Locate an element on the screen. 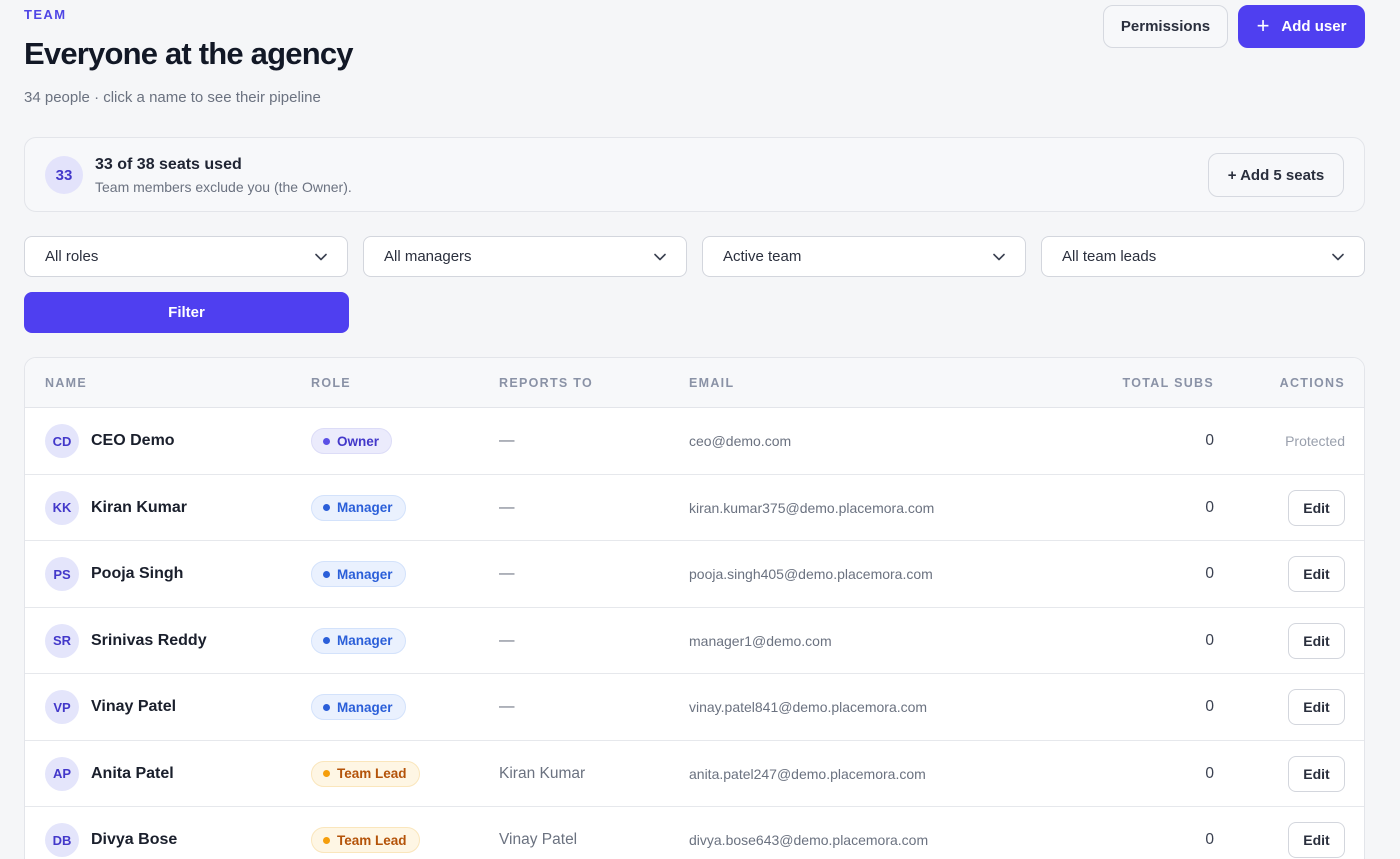  avatar: VP is located at coordinates (62, 707).